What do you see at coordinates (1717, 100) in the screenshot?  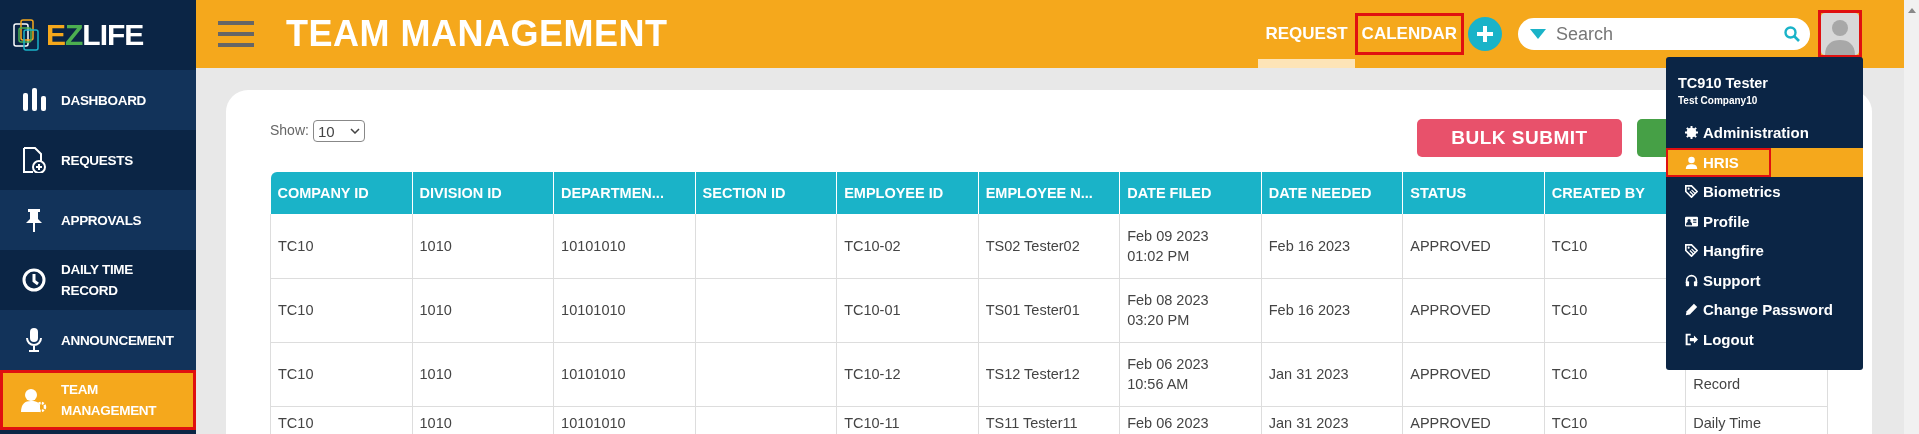 I see `company-name: Test Company10` at bounding box center [1717, 100].